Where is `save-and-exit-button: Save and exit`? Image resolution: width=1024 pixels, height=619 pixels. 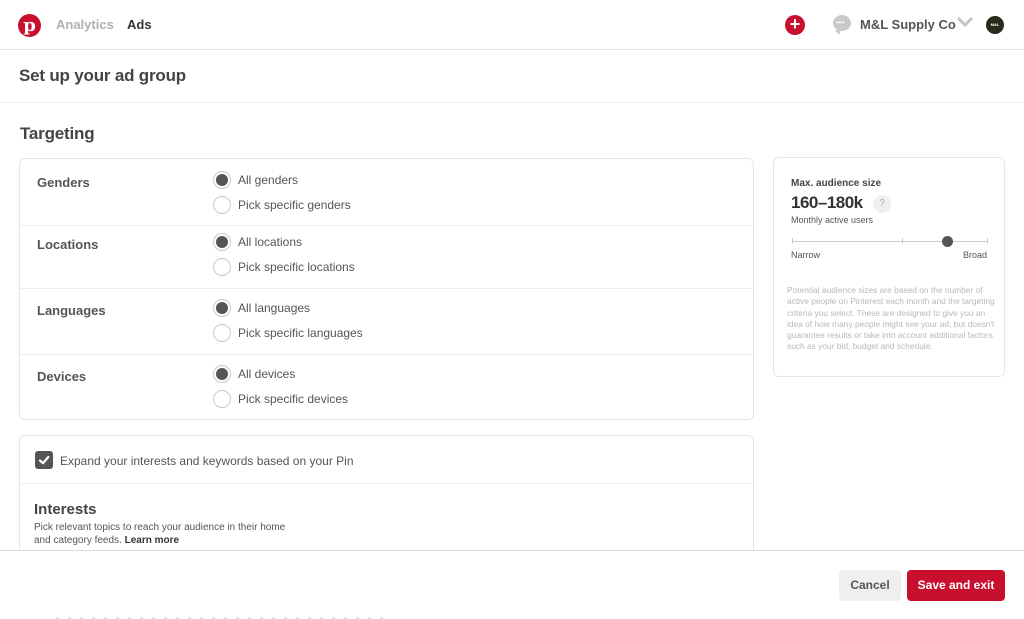
save-and-exit-button: Save and exit is located at coordinates (956, 585).